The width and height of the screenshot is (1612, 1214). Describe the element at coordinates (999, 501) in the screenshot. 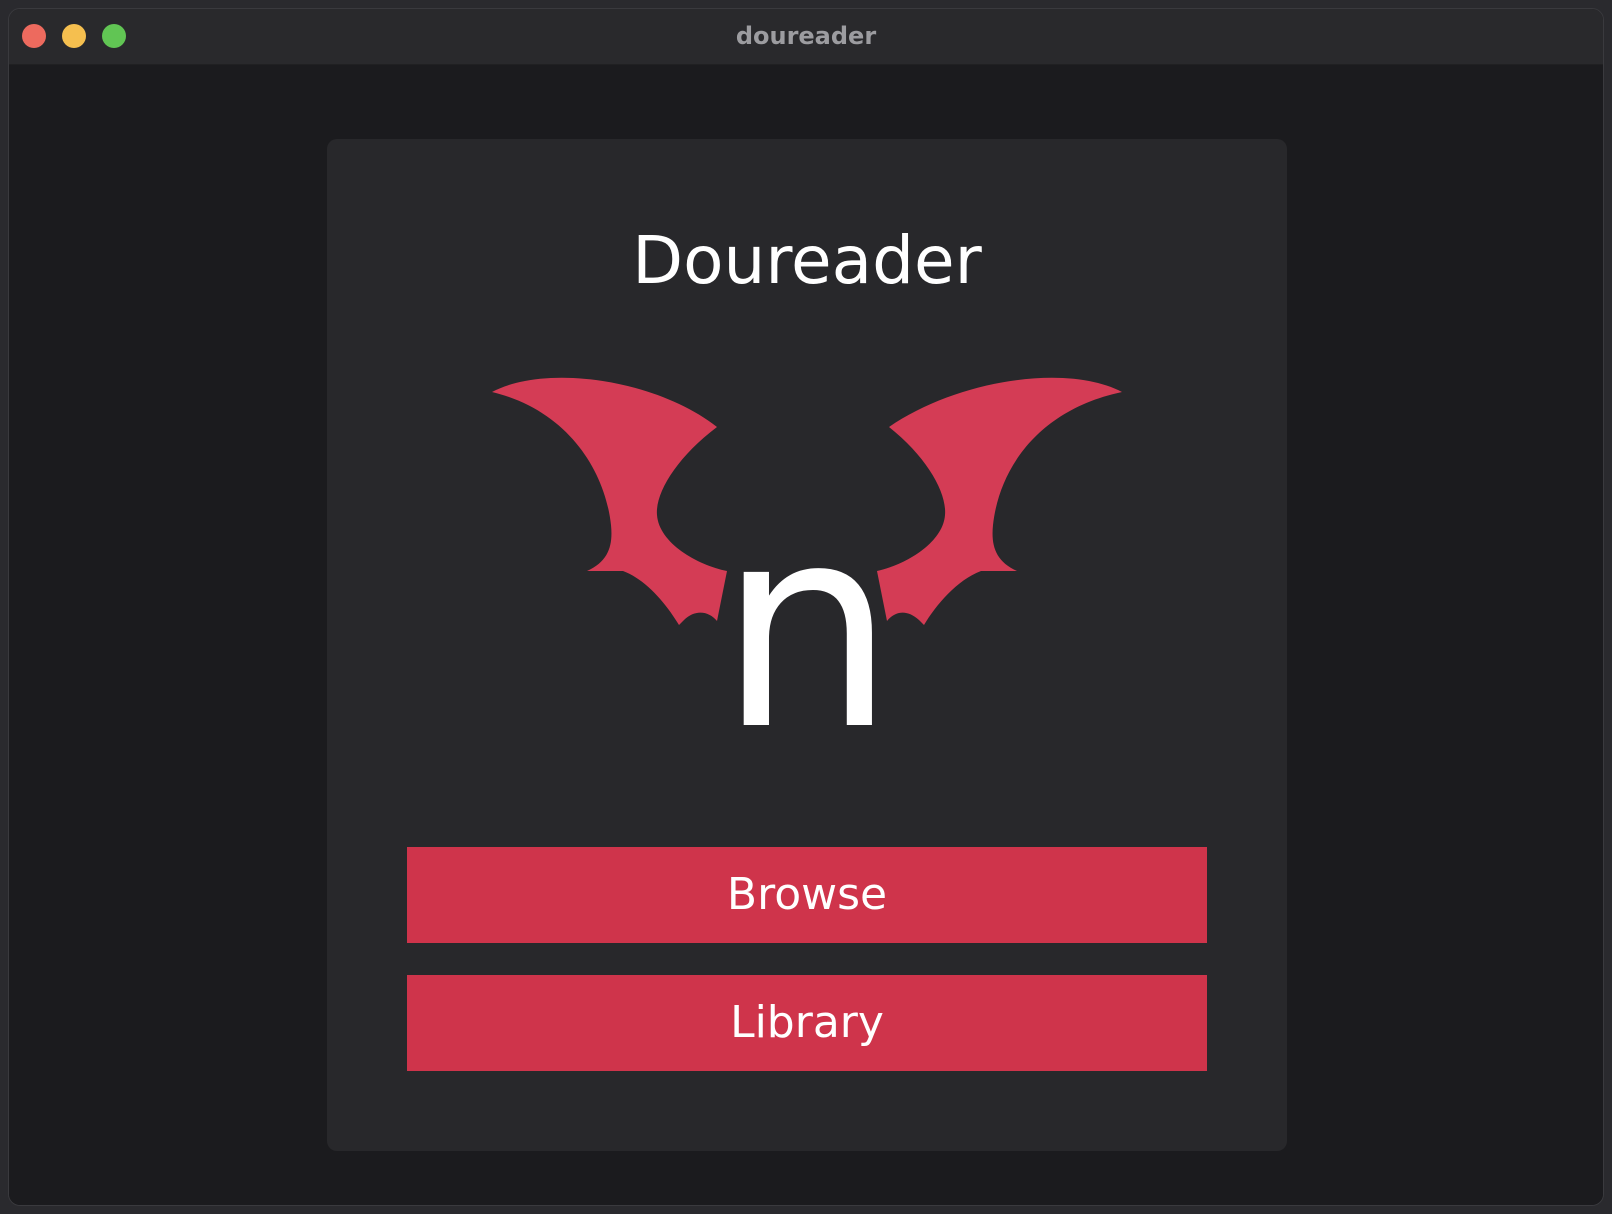

I see `right-wing-icon` at that location.